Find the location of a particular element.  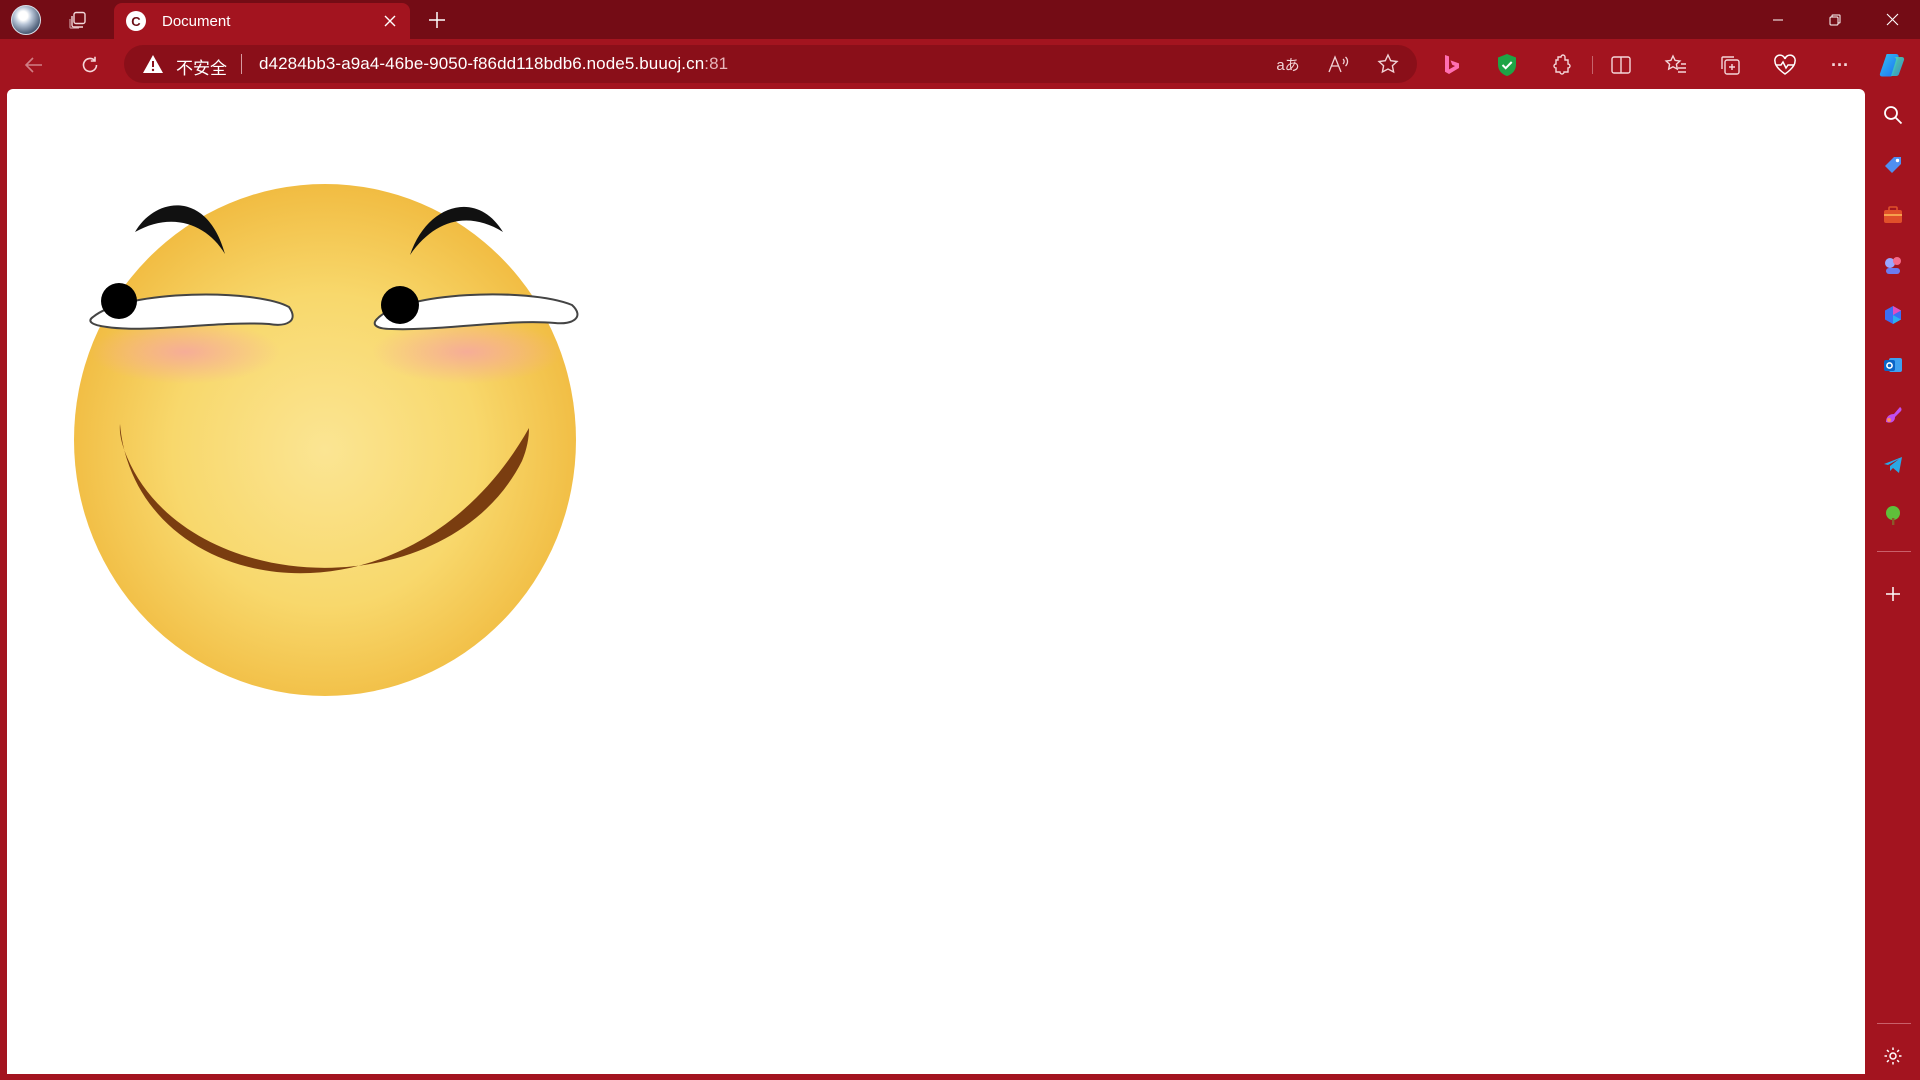

new-tab-icon is located at coordinates (437, 20).